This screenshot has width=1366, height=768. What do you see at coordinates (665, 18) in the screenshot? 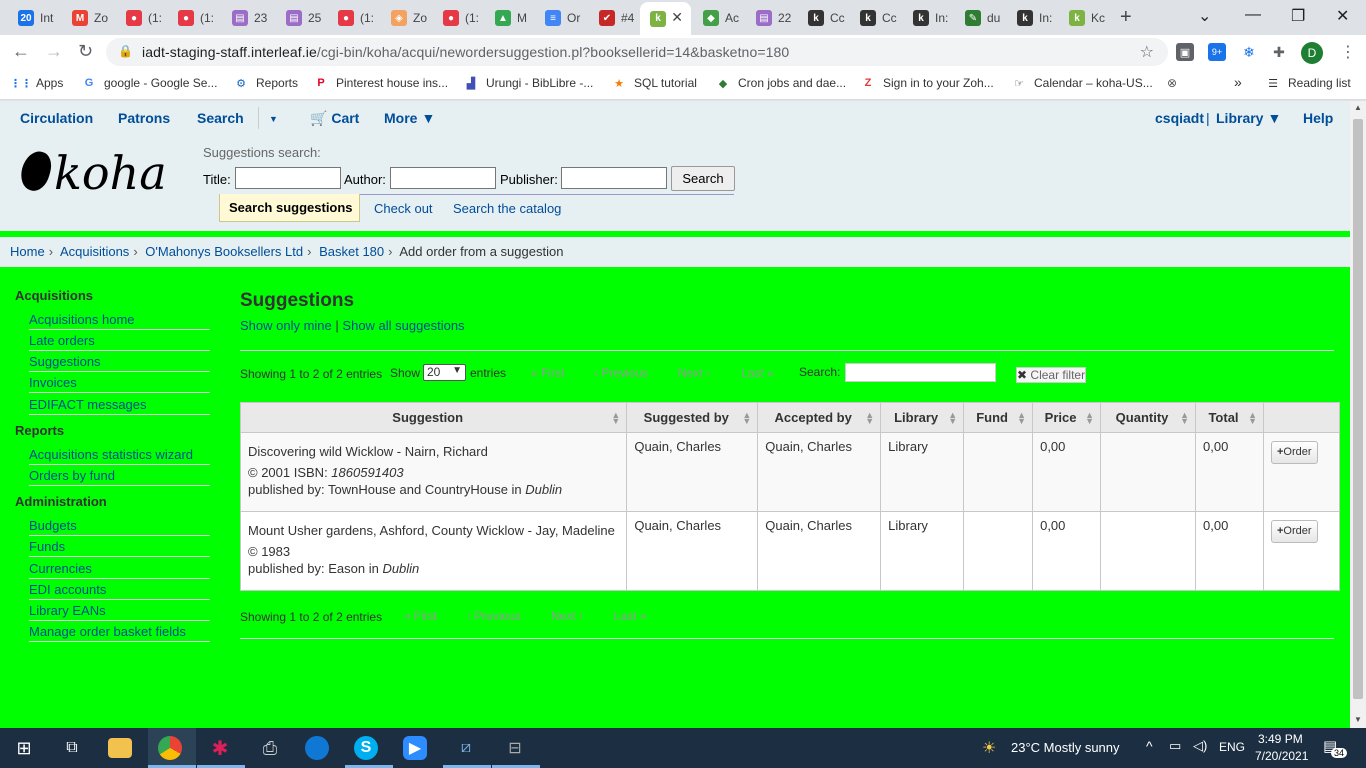
I see `browser-tab: k ✕` at bounding box center [665, 18].